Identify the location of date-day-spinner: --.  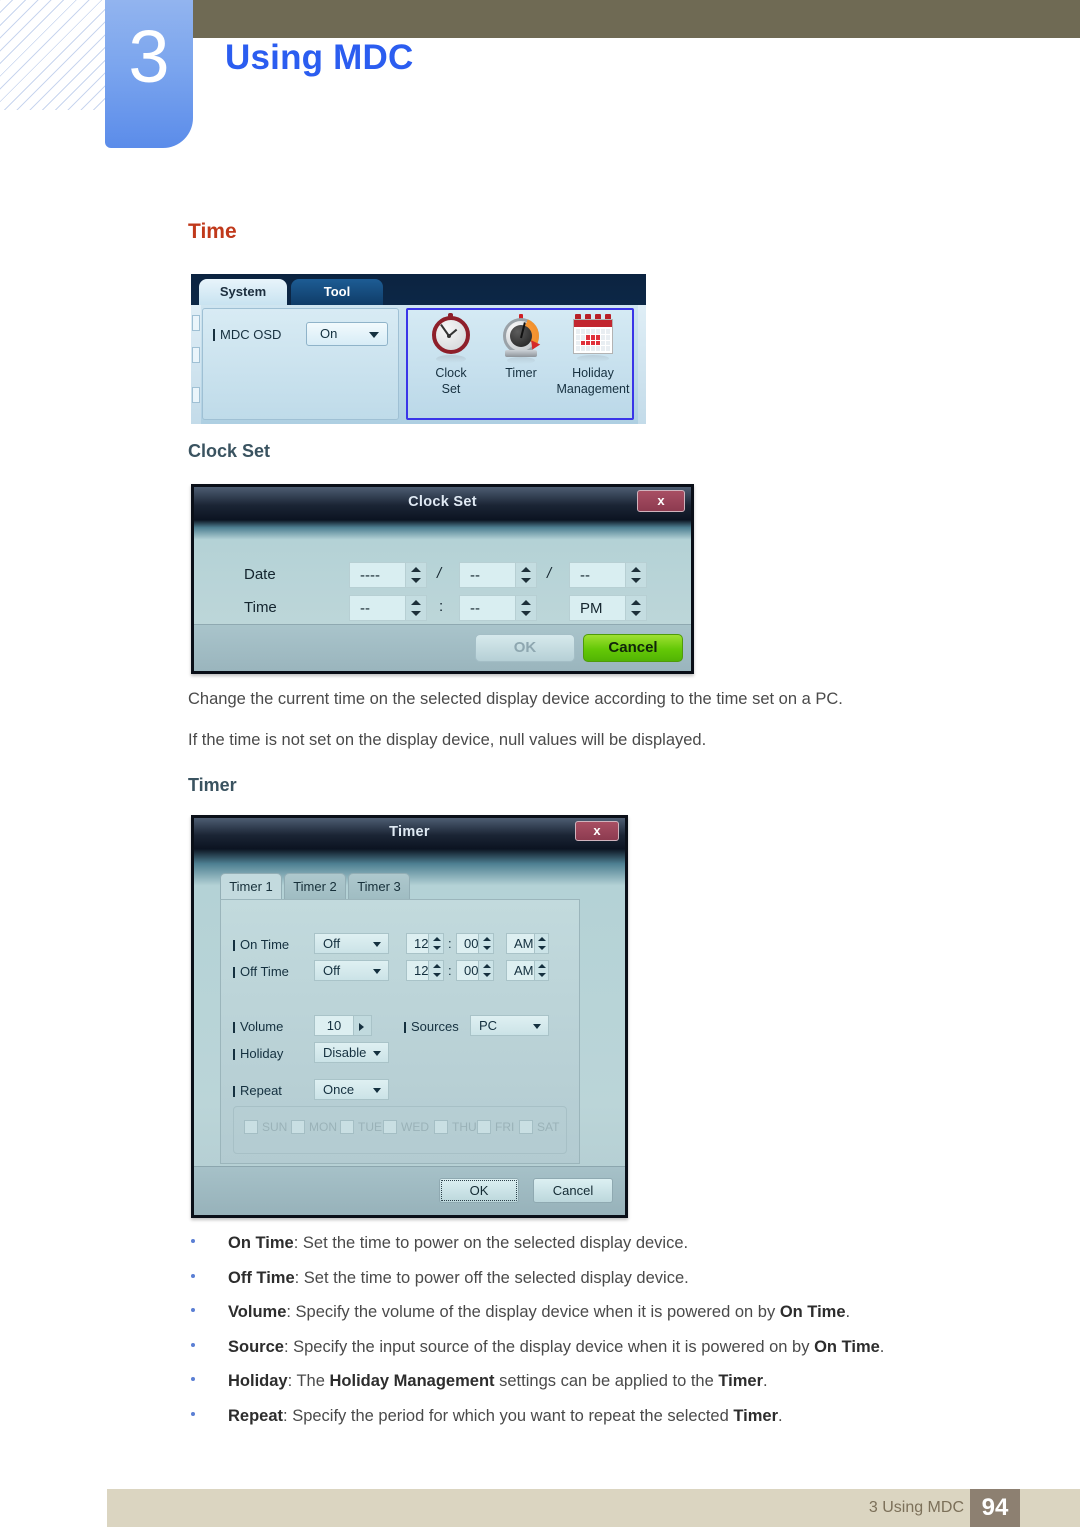
(608, 575).